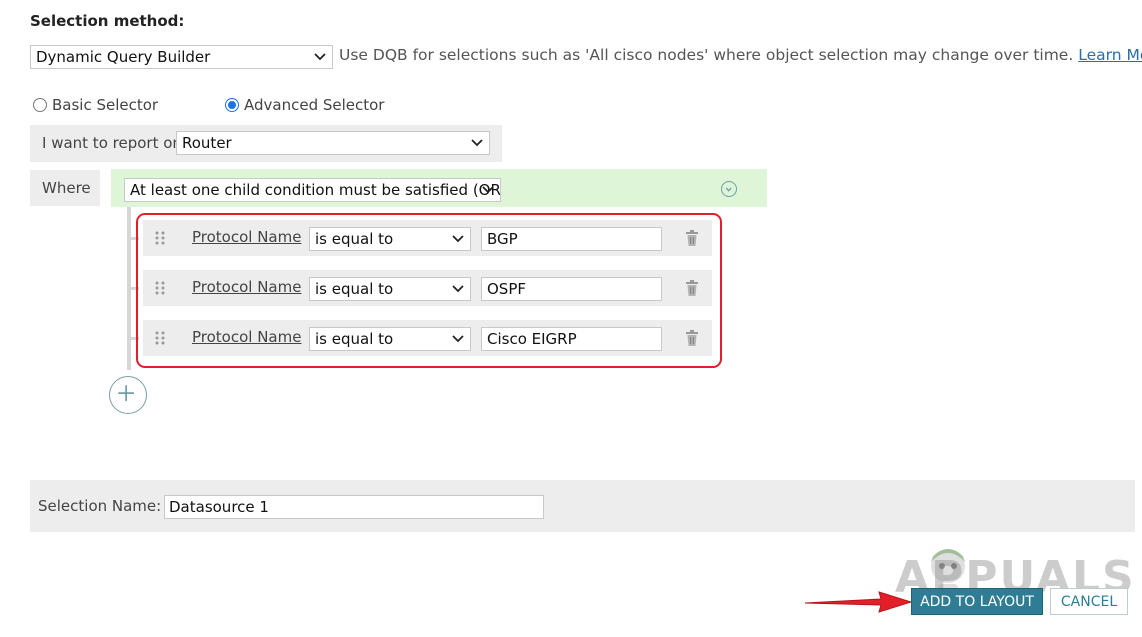 The width and height of the screenshot is (1142, 637). I want to click on advanced-selector-radio: Advanced Selector, so click(304, 105).